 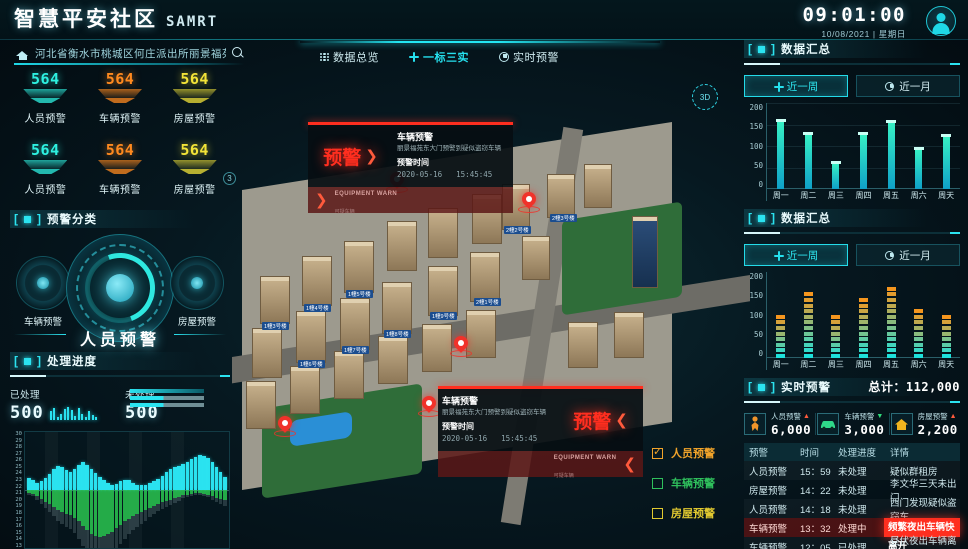 What do you see at coordinates (941, 21) in the screenshot?
I see `user-avatar-icon` at bounding box center [941, 21].